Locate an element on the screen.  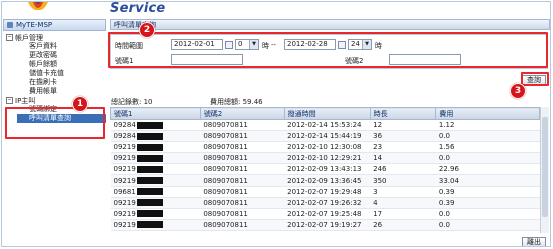
annotation-badge-1: 1 is located at coordinates (80, 104).